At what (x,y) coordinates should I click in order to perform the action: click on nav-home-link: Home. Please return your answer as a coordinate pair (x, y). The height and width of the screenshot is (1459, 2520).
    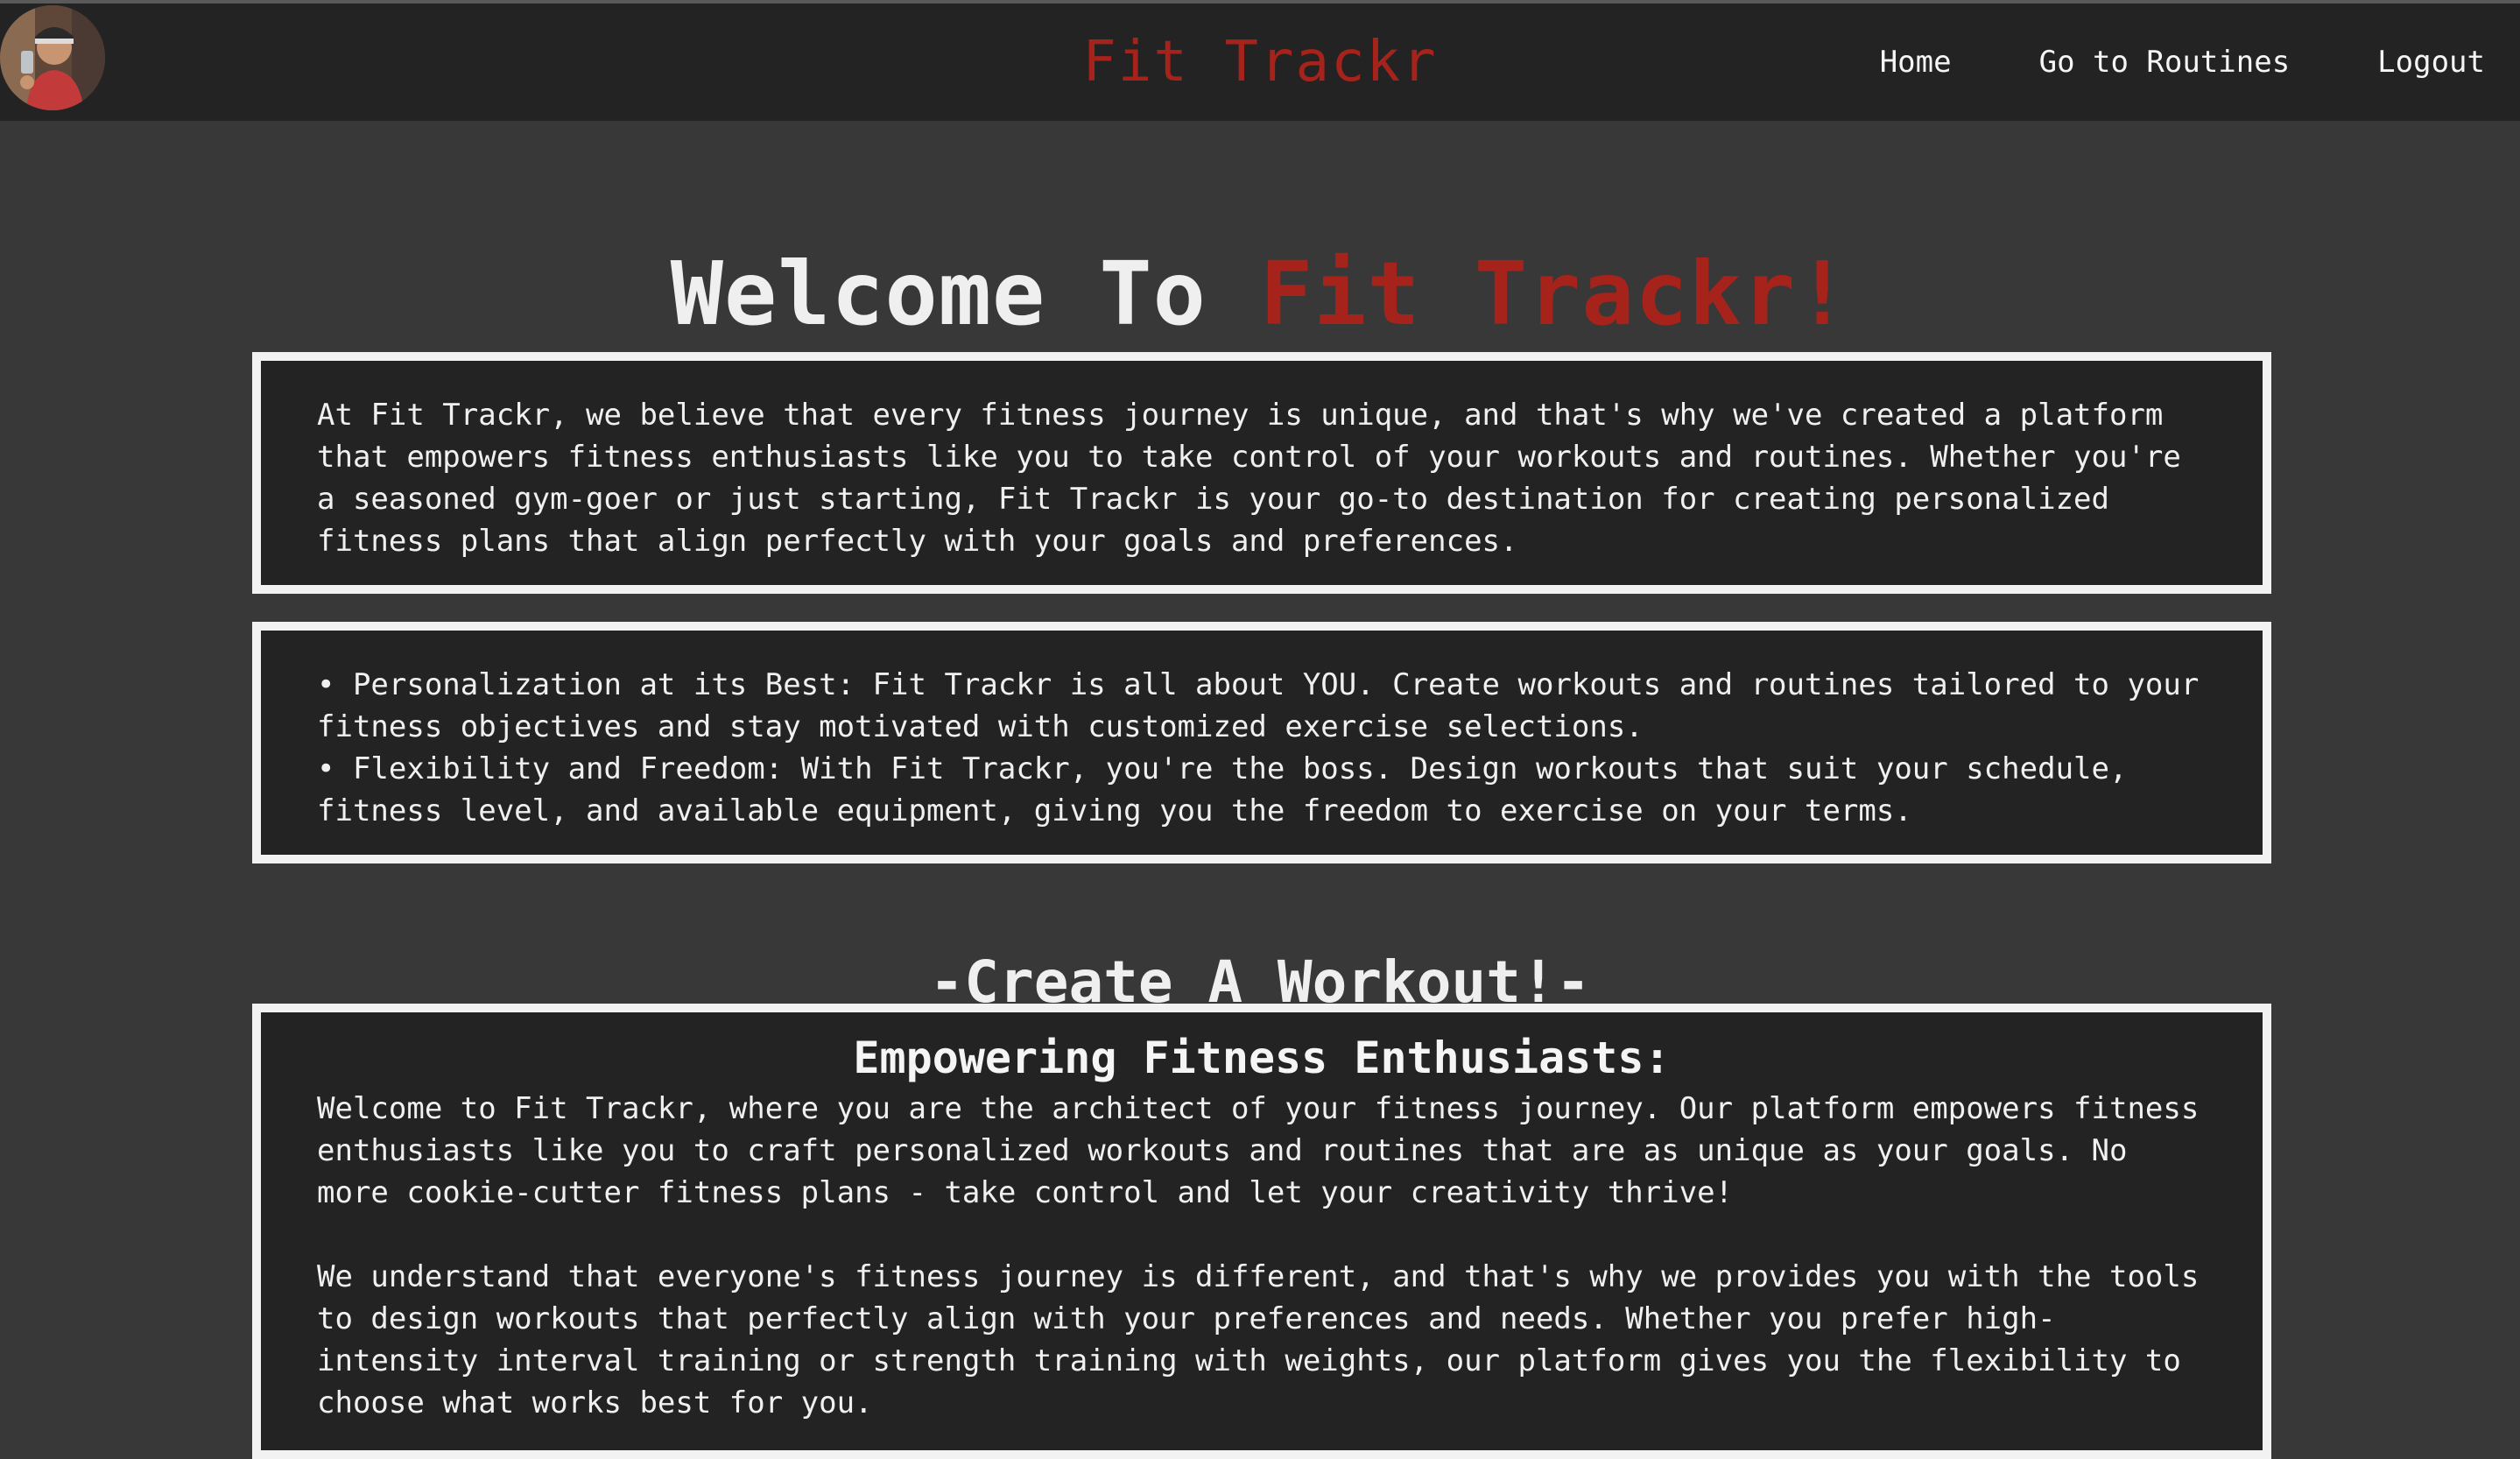
    Looking at the image, I should click on (1916, 62).